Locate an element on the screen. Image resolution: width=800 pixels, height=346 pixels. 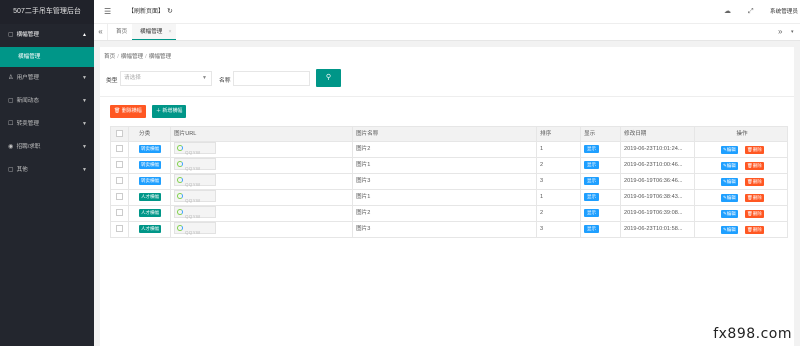
close-icon: × is located at coordinates (169, 32).